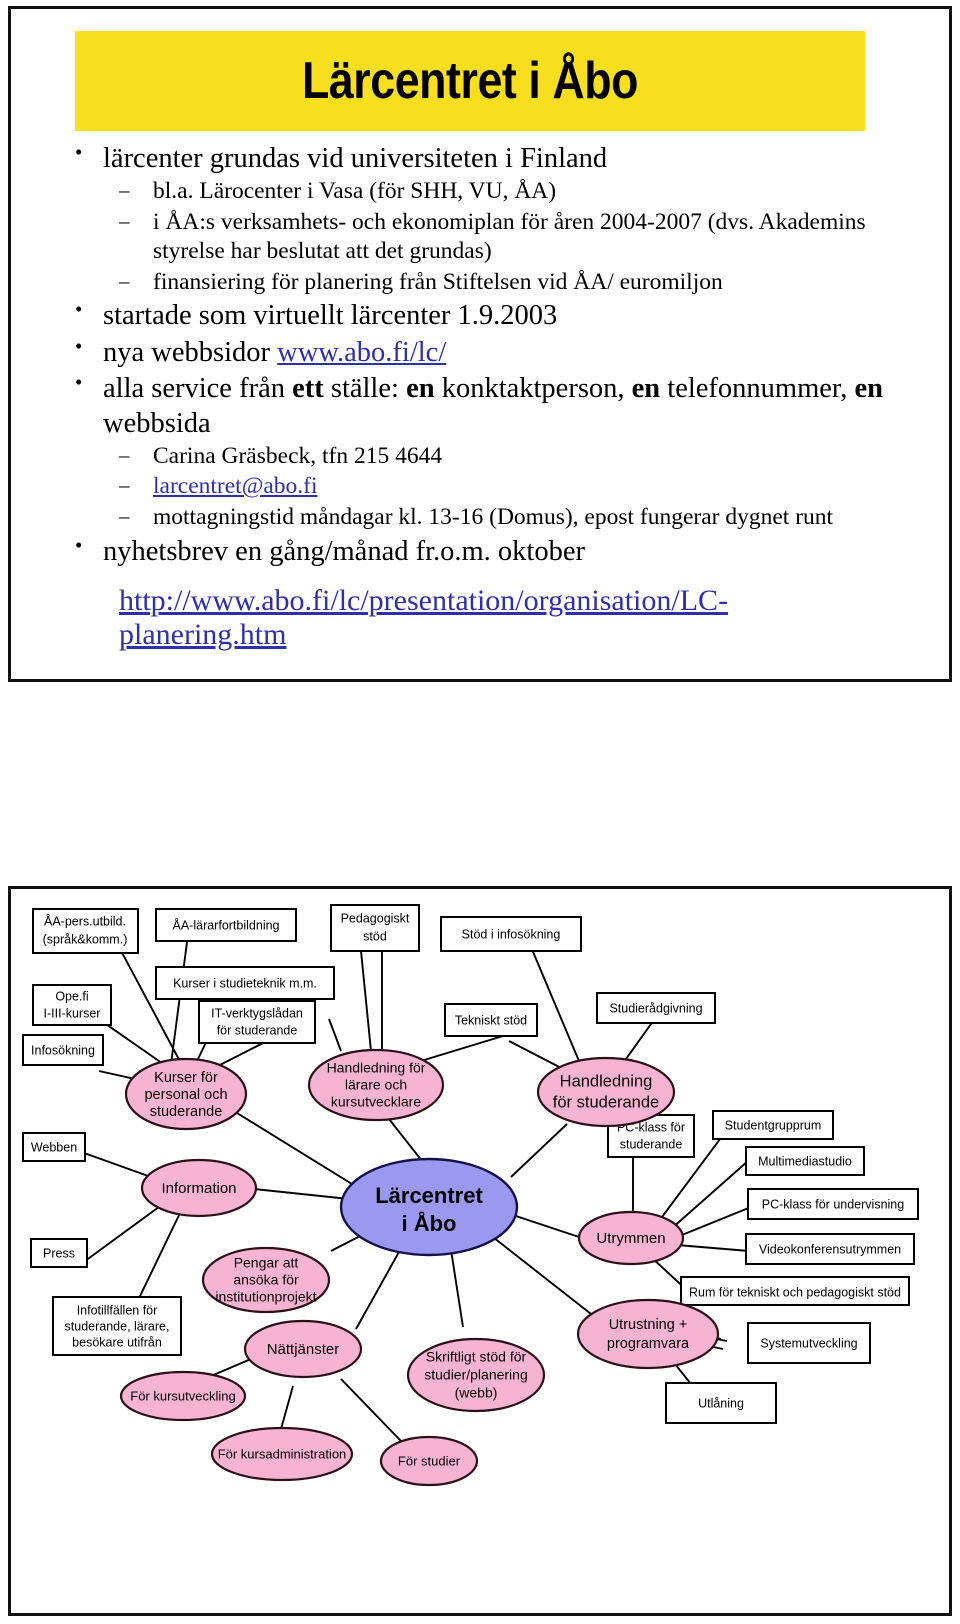  What do you see at coordinates (85, 931) in the screenshot?
I see `node-aa-pers-utbild: ÅA-pers.utbild. (språk&komm.)` at bounding box center [85, 931].